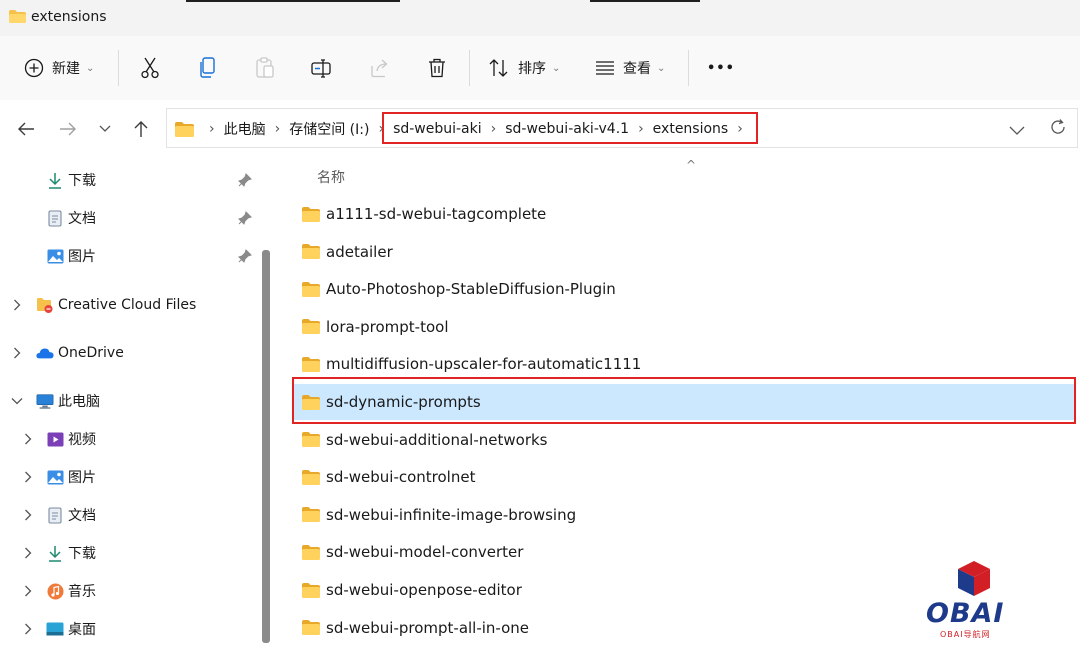 Image resolution: width=1080 pixels, height=646 pixels. I want to click on rename-button, so click(322, 68).